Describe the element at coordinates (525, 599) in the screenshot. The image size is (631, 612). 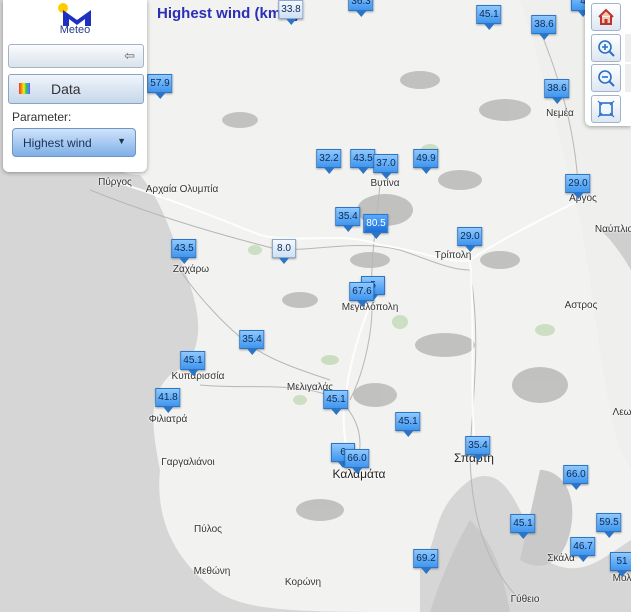
I see `place-label: Γύθειο` at that location.